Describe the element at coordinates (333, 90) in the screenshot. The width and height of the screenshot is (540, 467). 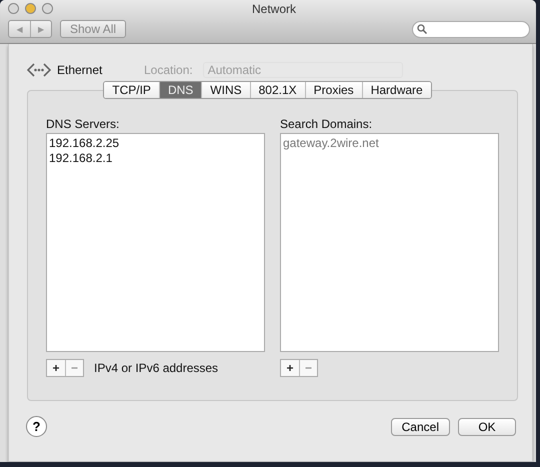
I see `tab: Proxies` at that location.